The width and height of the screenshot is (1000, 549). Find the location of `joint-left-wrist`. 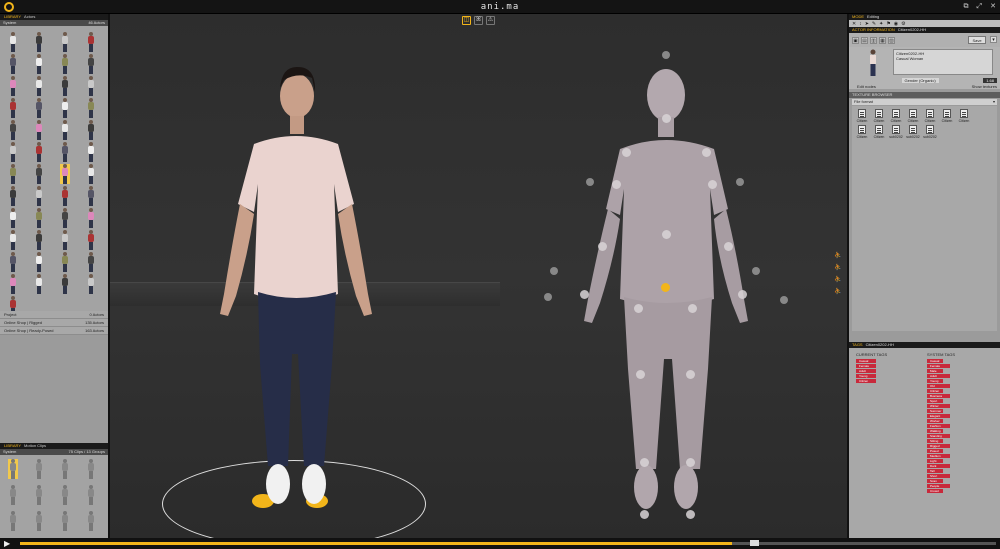

joint-left-wrist is located at coordinates (584, 294).